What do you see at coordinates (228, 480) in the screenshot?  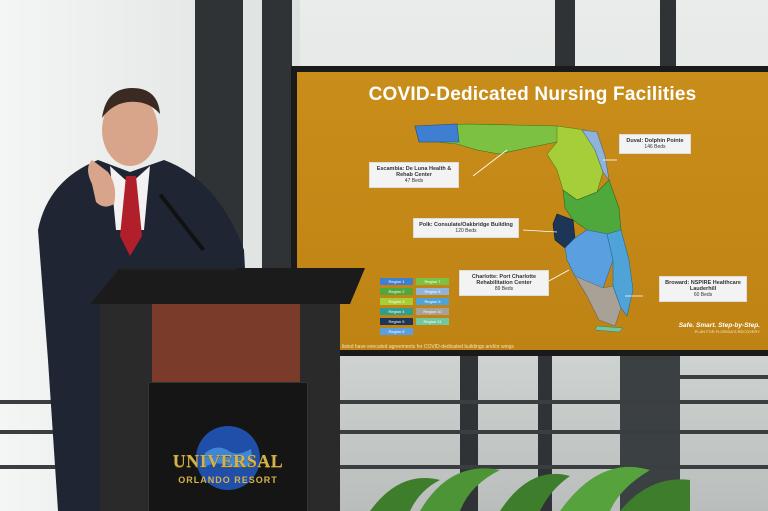 I see `logo-line-2: ORLANDO RESORT` at bounding box center [228, 480].